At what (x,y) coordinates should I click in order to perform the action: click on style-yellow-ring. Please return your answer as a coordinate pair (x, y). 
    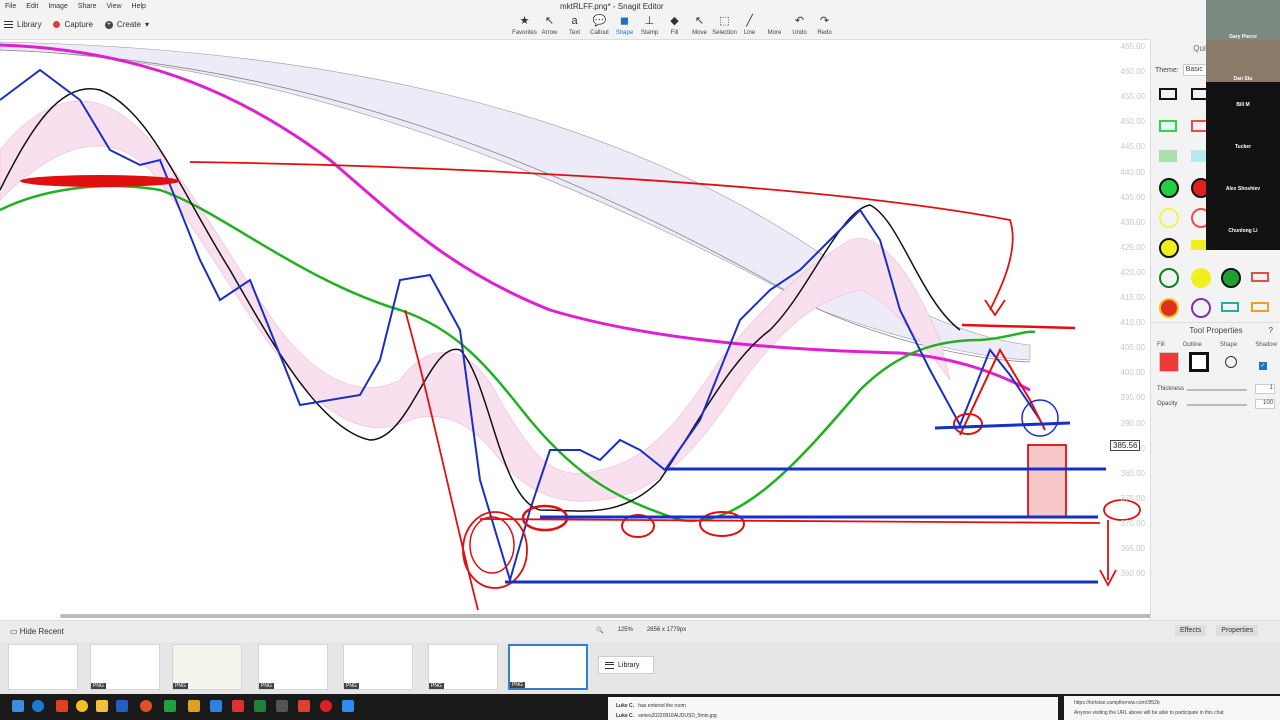
    Looking at the image, I should click on (1169, 218).